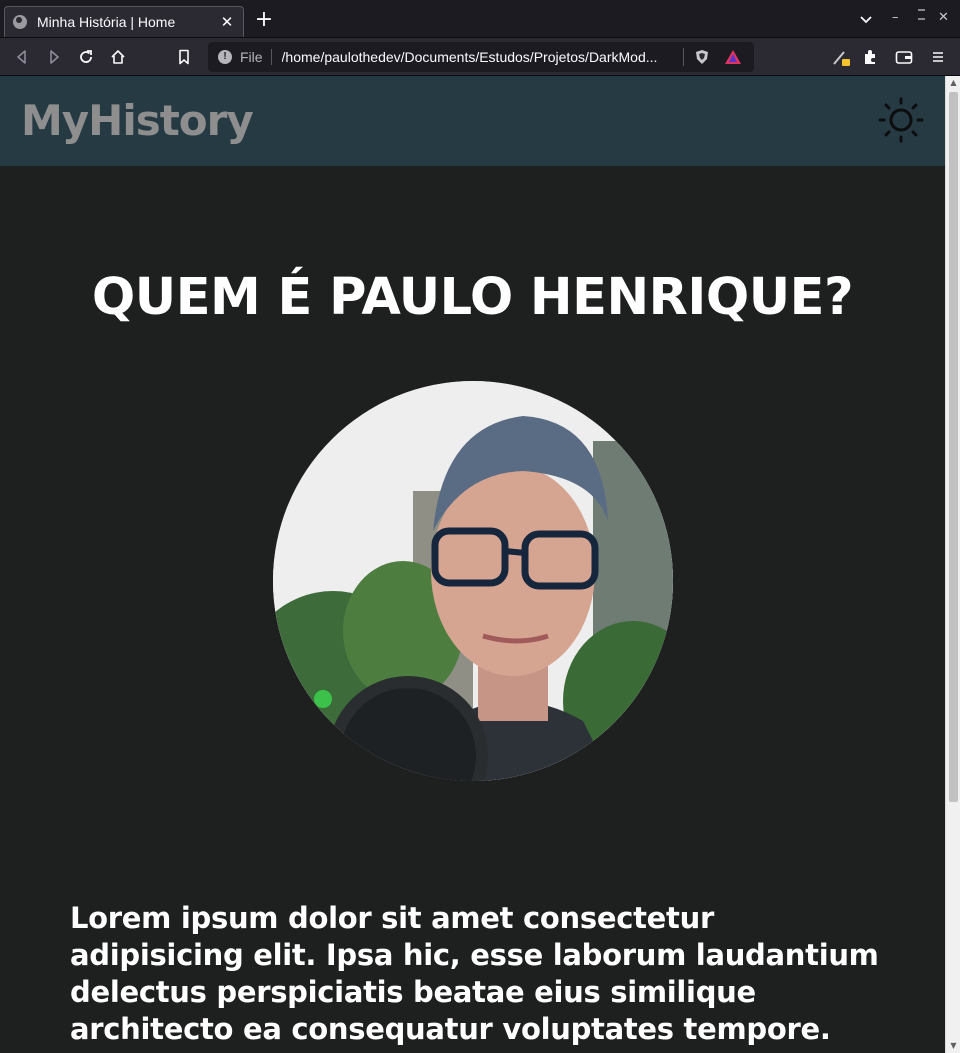 Image resolution: width=960 pixels, height=1053 pixels. Describe the element at coordinates (895, 17) in the screenshot. I see `minimize-icon: –` at that location.